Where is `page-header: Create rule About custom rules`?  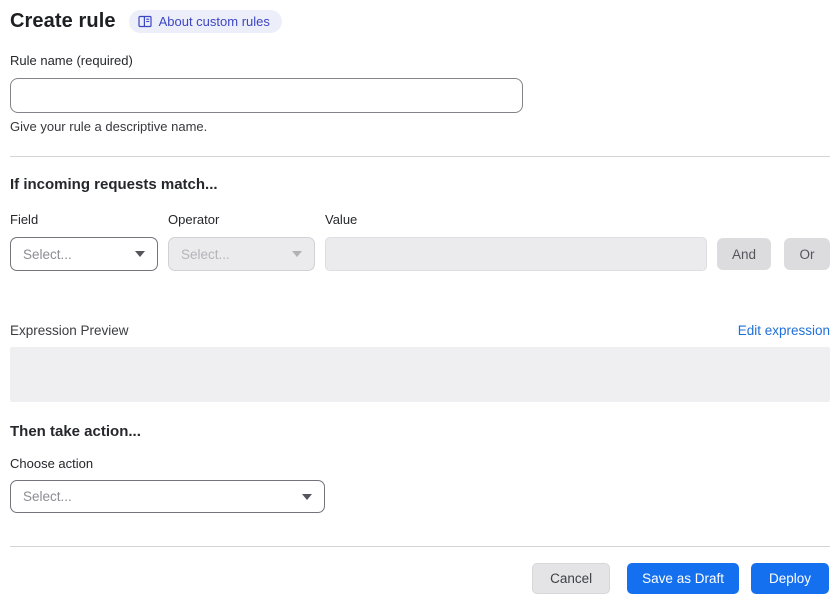
page-header: Create rule About custom rules is located at coordinates (420, 21).